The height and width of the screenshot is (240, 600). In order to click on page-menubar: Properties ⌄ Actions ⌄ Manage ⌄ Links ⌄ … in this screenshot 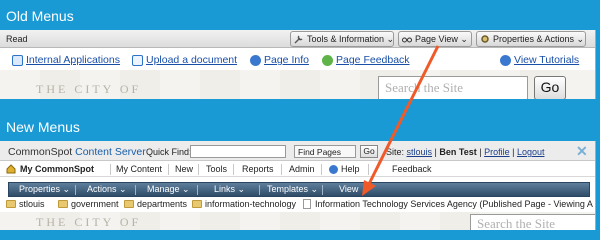, I will do `click(299, 189)`.